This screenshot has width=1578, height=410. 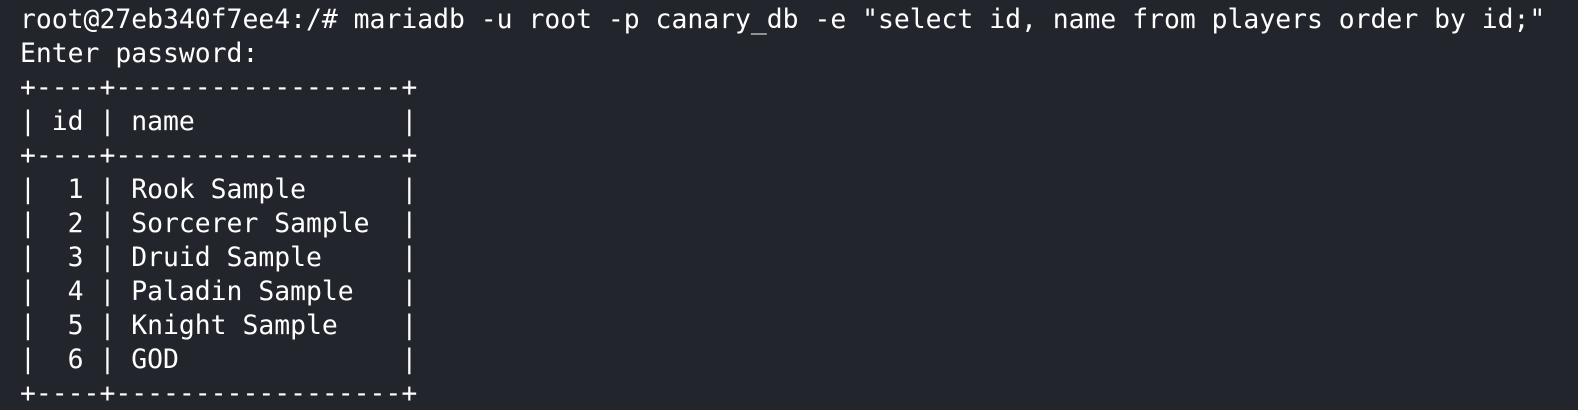 What do you see at coordinates (139, 53) in the screenshot?
I see `password-prompt: Enter password:` at bounding box center [139, 53].